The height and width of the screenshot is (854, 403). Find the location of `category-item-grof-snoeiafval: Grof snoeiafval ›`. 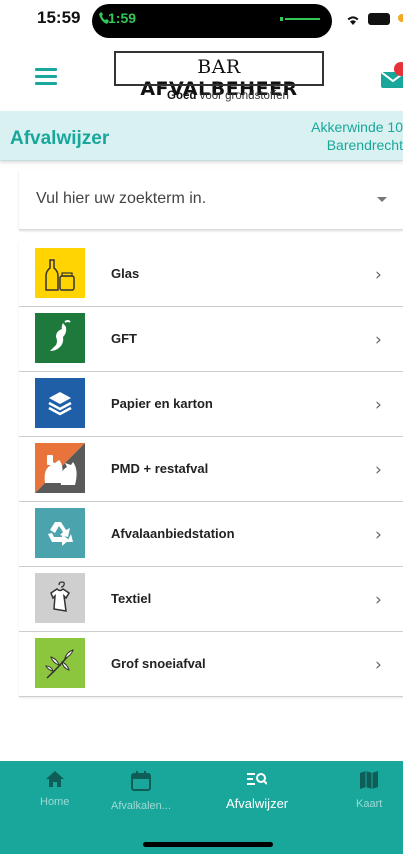

category-item-grof-snoeiafval: Grof snoeiafval › is located at coordinates (211, 664).